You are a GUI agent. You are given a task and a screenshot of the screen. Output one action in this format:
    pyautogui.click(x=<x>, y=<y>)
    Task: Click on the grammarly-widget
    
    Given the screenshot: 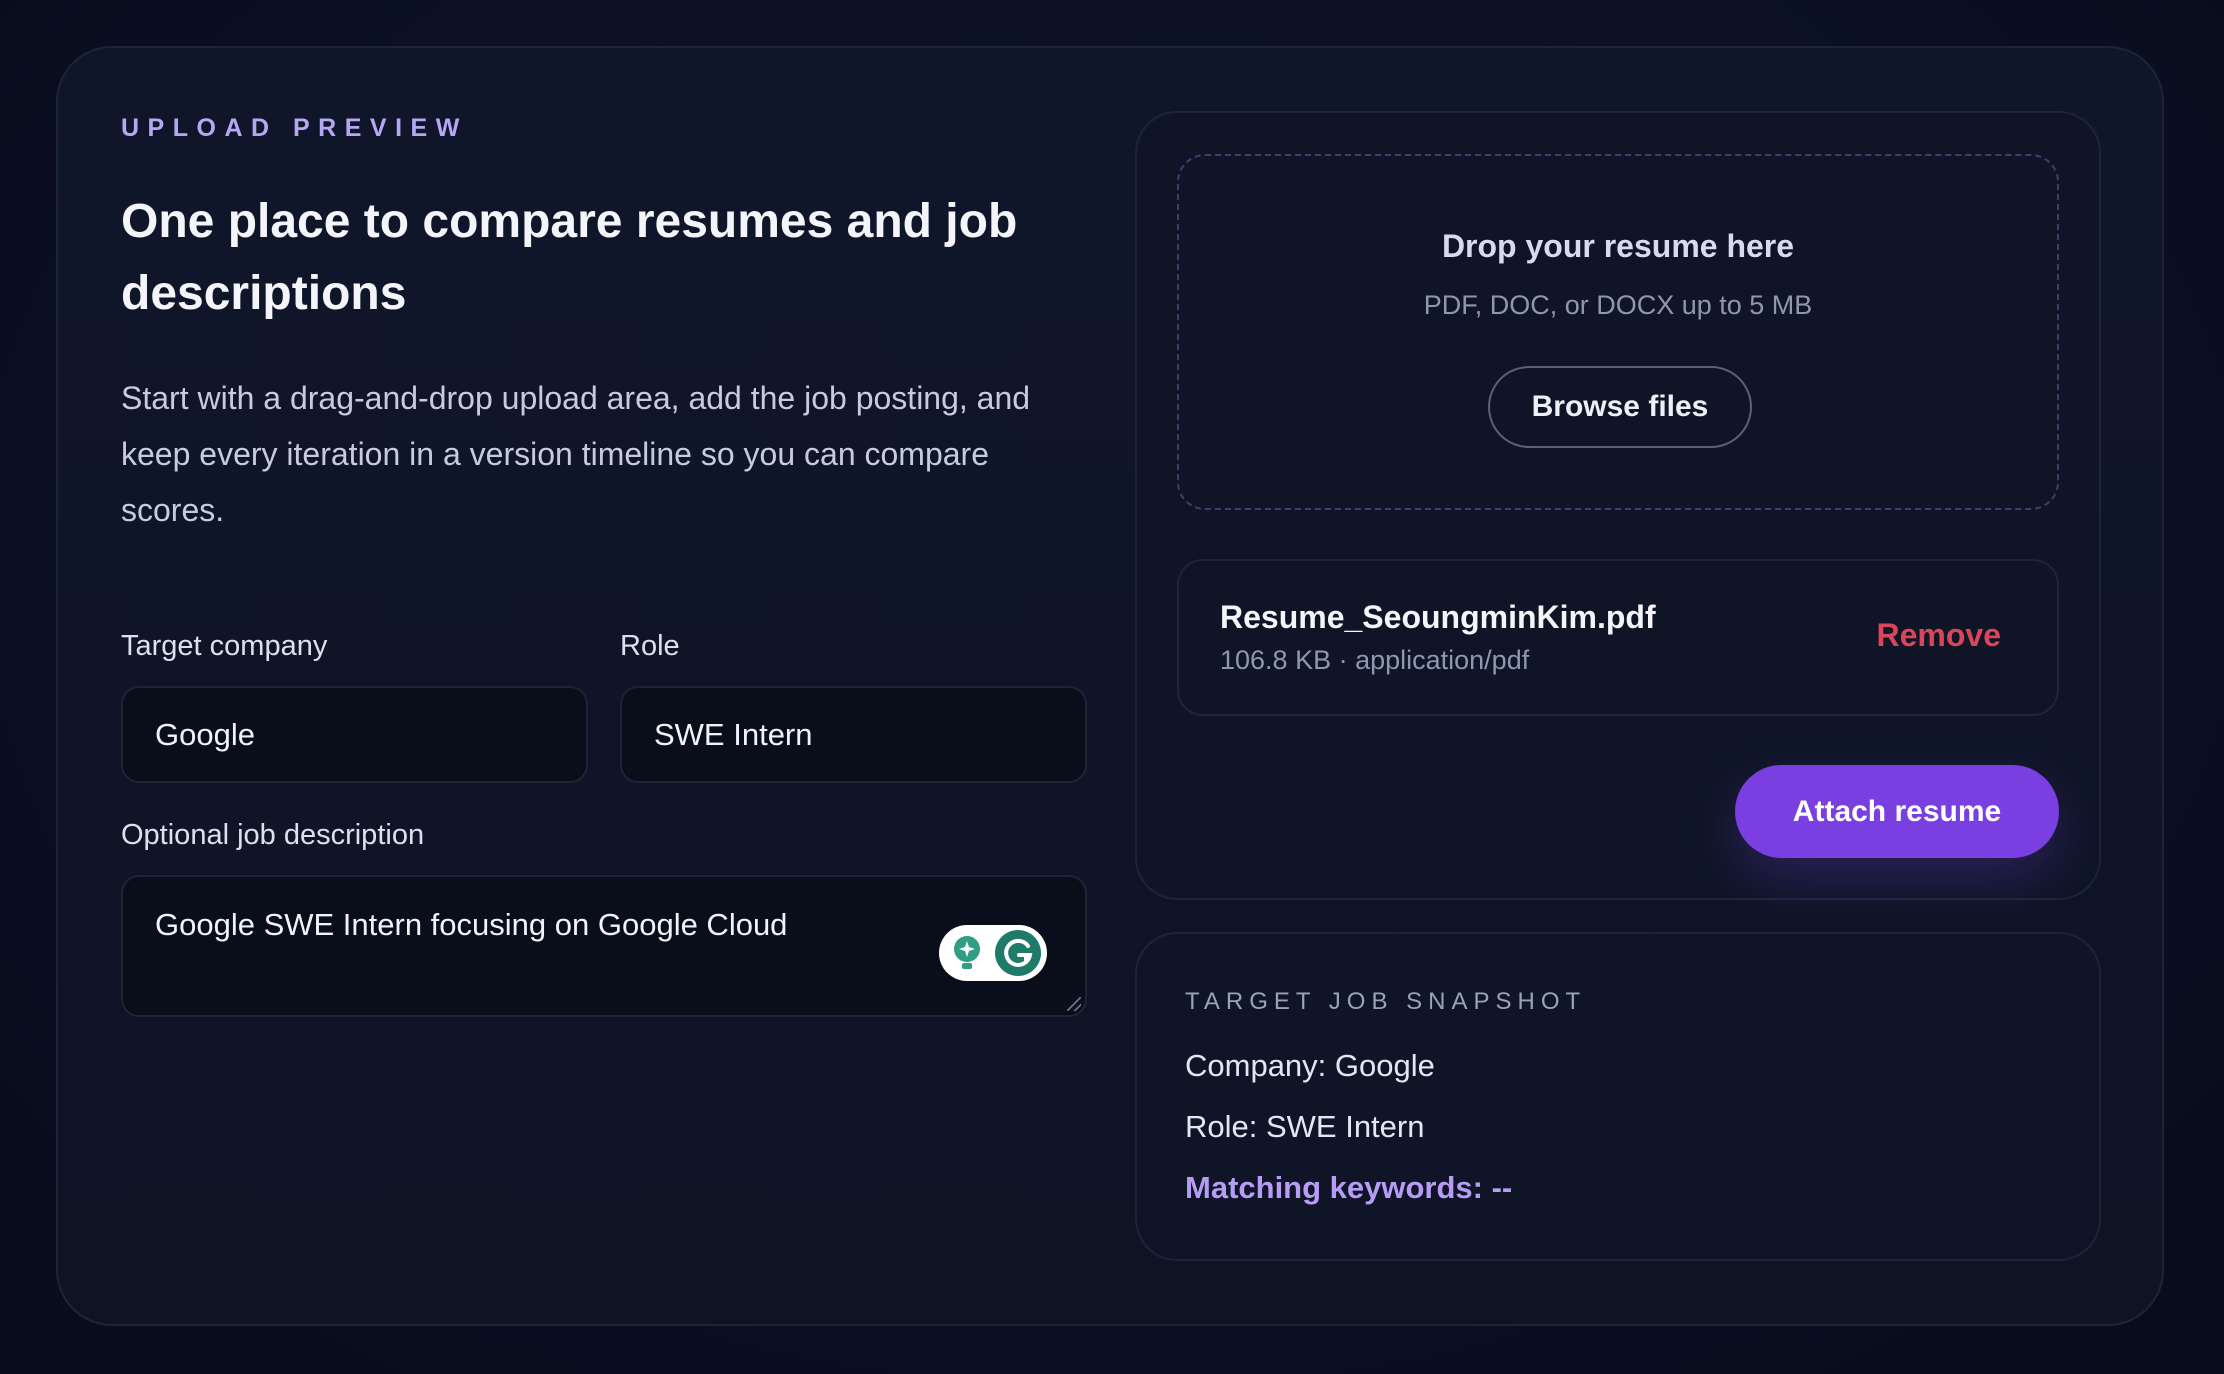 What is the action you would take?
    pyautogui.click(x=993, y=953)
    